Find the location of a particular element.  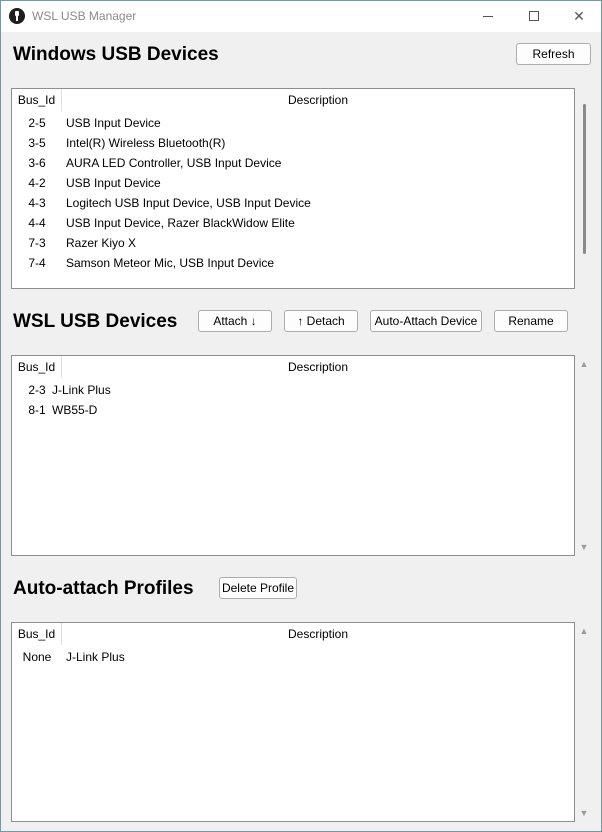

bus-id-cell: 2-5 is located at coordinates (37, 123).